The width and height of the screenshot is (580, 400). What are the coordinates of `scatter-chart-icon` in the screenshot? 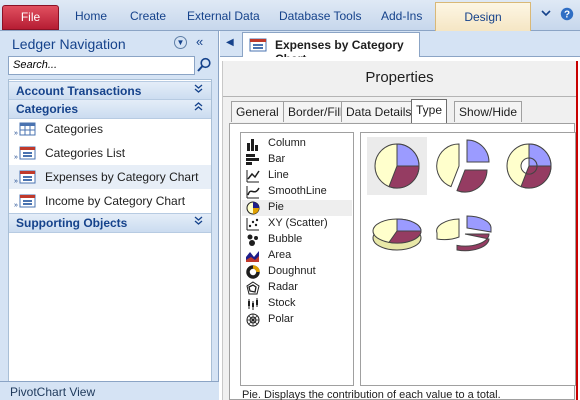 It's located at (252, 224).